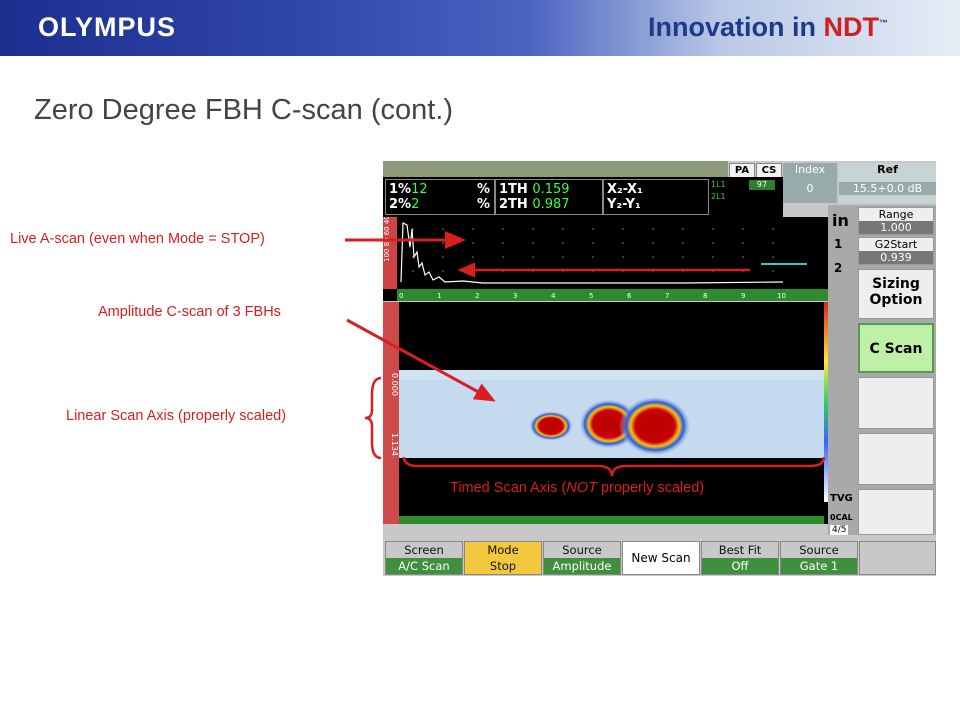 Image resolution: width=960 pixels, height=720 pixels. Describe the element at coordinates (781, 296) in the screenshot. I see `x-tick: 10` at that location.